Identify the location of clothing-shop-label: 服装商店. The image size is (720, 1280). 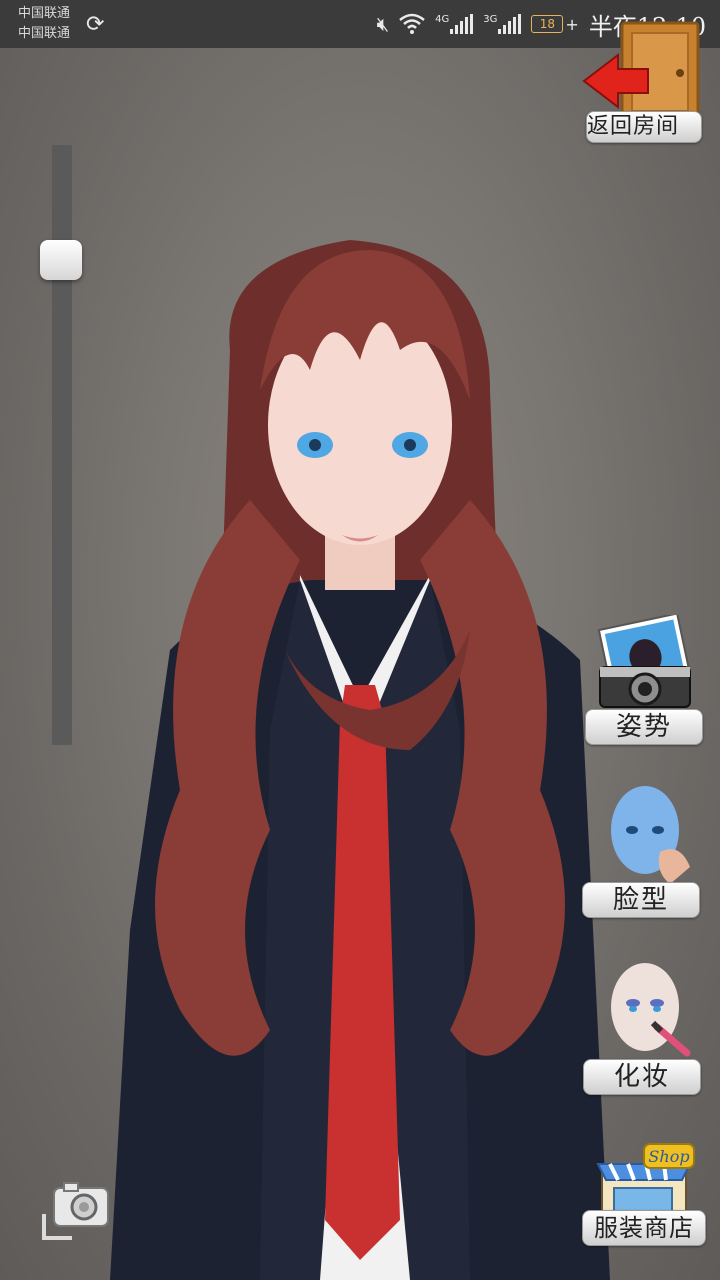
(644, 1228).